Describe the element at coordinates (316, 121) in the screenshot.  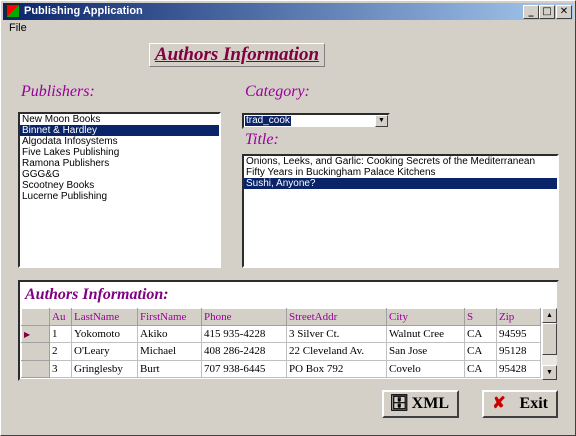
I see `category-combo: trad_cook ▼` at that location.